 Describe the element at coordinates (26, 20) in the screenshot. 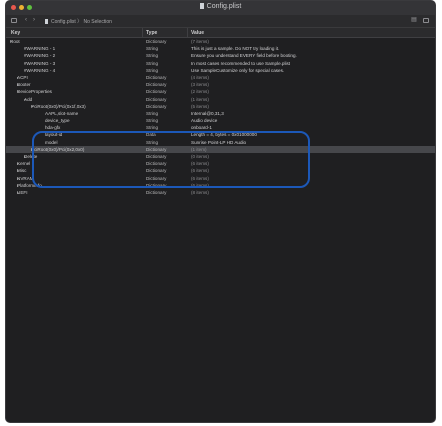

I see `back-arrow-icon: ‹` at that location.